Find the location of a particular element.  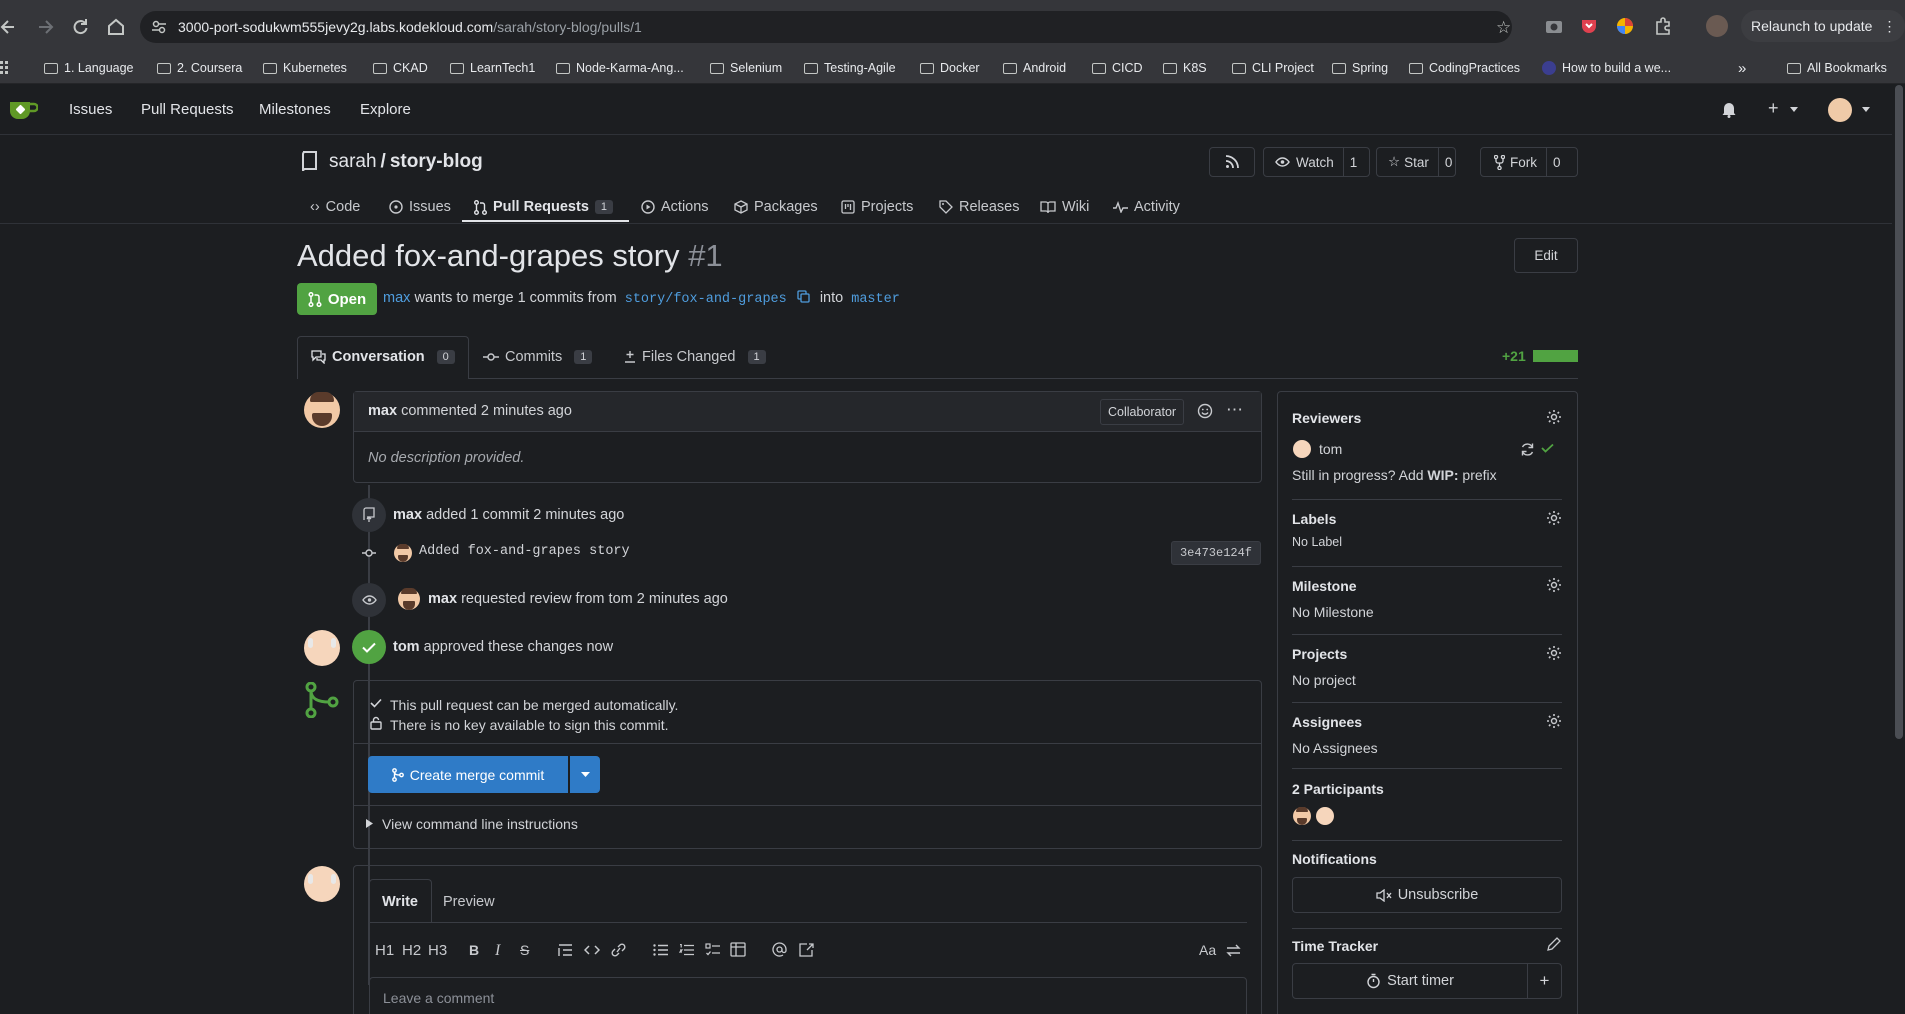

bookmark-item: Kubernetes is located at coordinates (305, 68).